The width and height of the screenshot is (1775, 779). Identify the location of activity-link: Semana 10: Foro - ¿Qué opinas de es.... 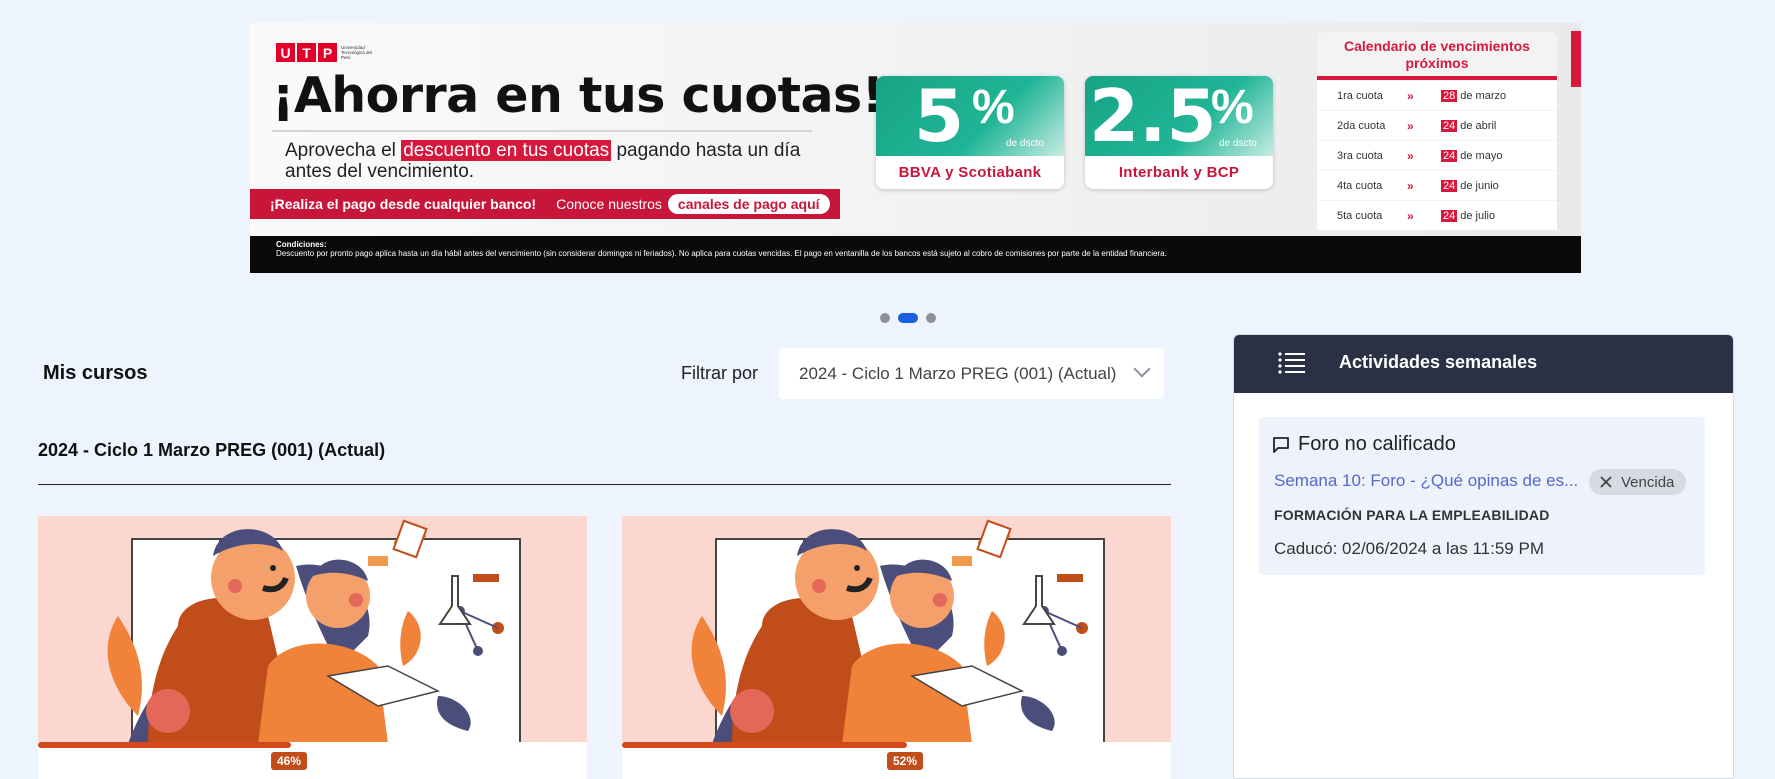
(1426, 481).